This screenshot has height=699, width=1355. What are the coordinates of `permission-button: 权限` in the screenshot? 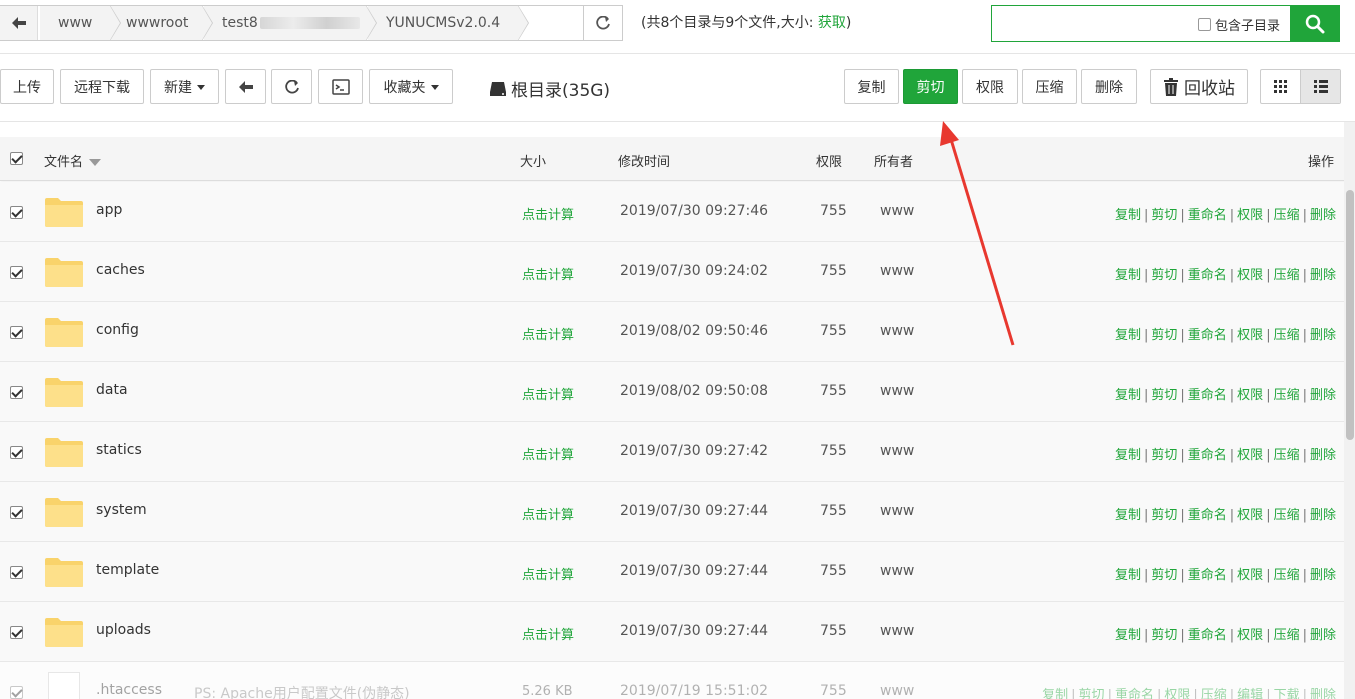 It's located at (990, 86).